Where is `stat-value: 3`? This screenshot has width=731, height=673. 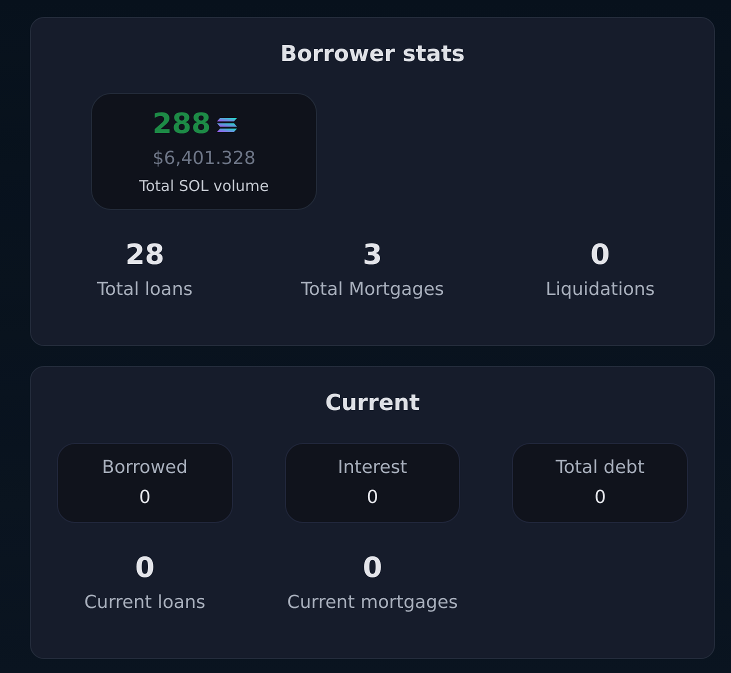 stat-value: 3 is located at coordinates (372, 255).